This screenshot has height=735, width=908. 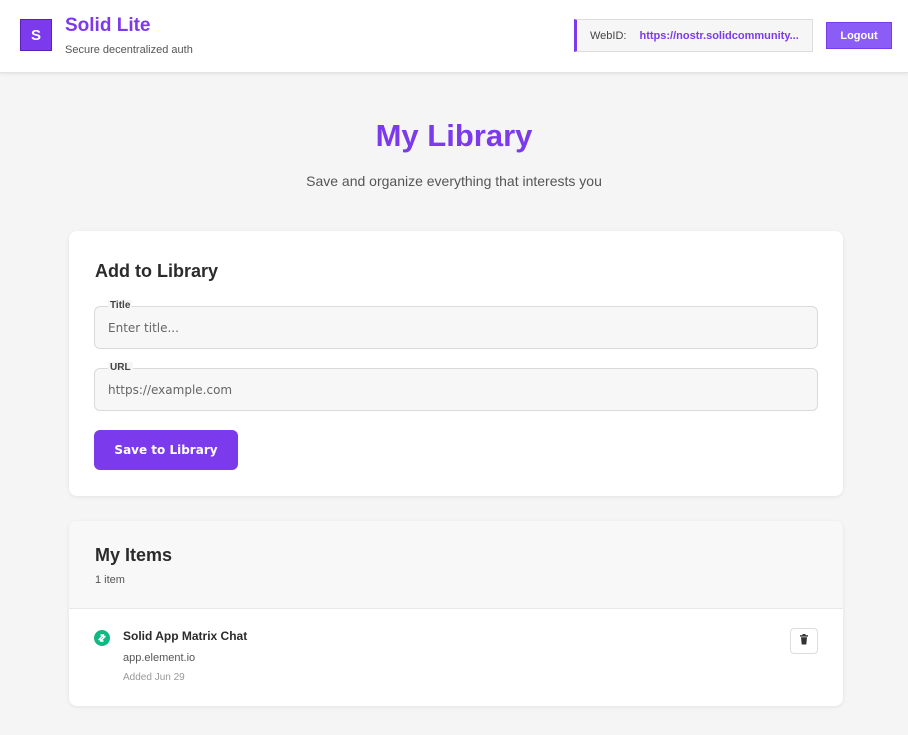 What do you see at coordinates (157, 271) in the screenshot?
I see `add-card-heading: Add to Library` at bounding box center [157, 271].